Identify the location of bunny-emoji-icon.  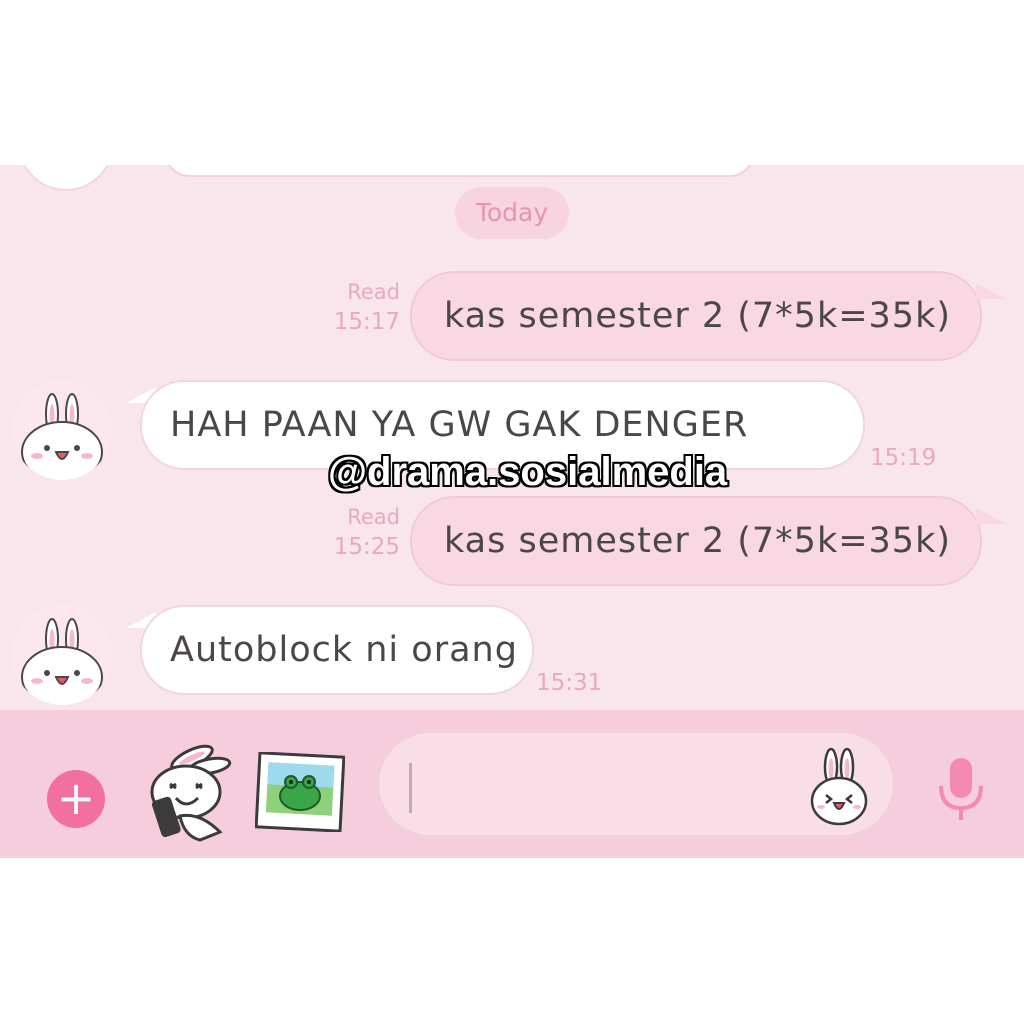
(839, 786).